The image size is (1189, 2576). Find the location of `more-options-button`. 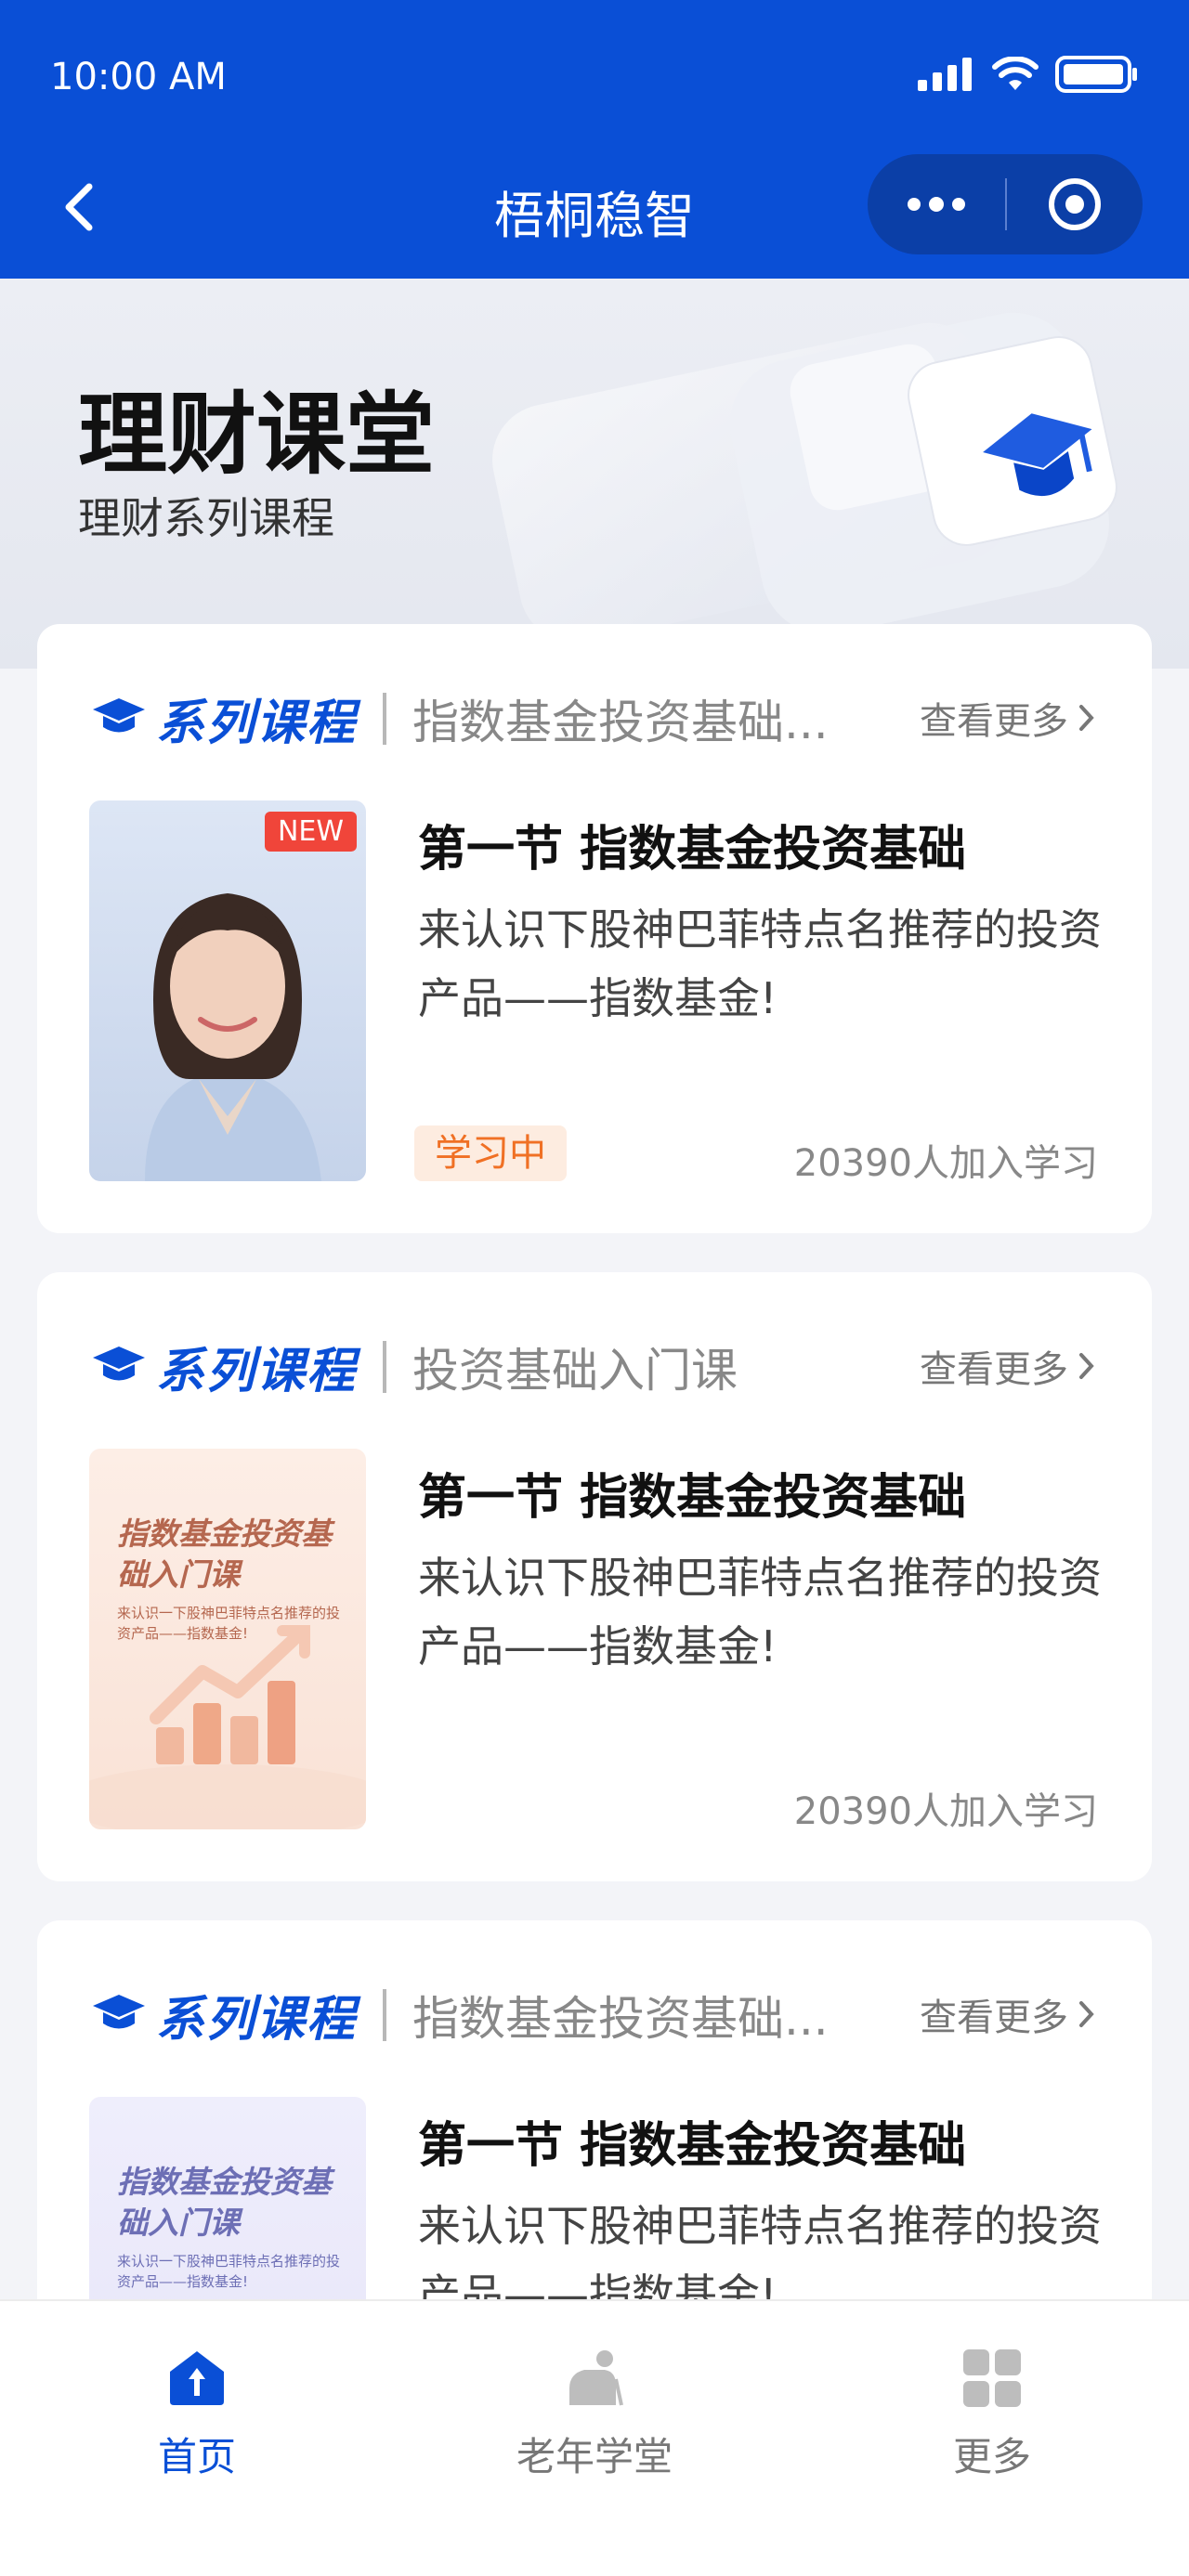

more-options-button is located at coordinates (936, 204).